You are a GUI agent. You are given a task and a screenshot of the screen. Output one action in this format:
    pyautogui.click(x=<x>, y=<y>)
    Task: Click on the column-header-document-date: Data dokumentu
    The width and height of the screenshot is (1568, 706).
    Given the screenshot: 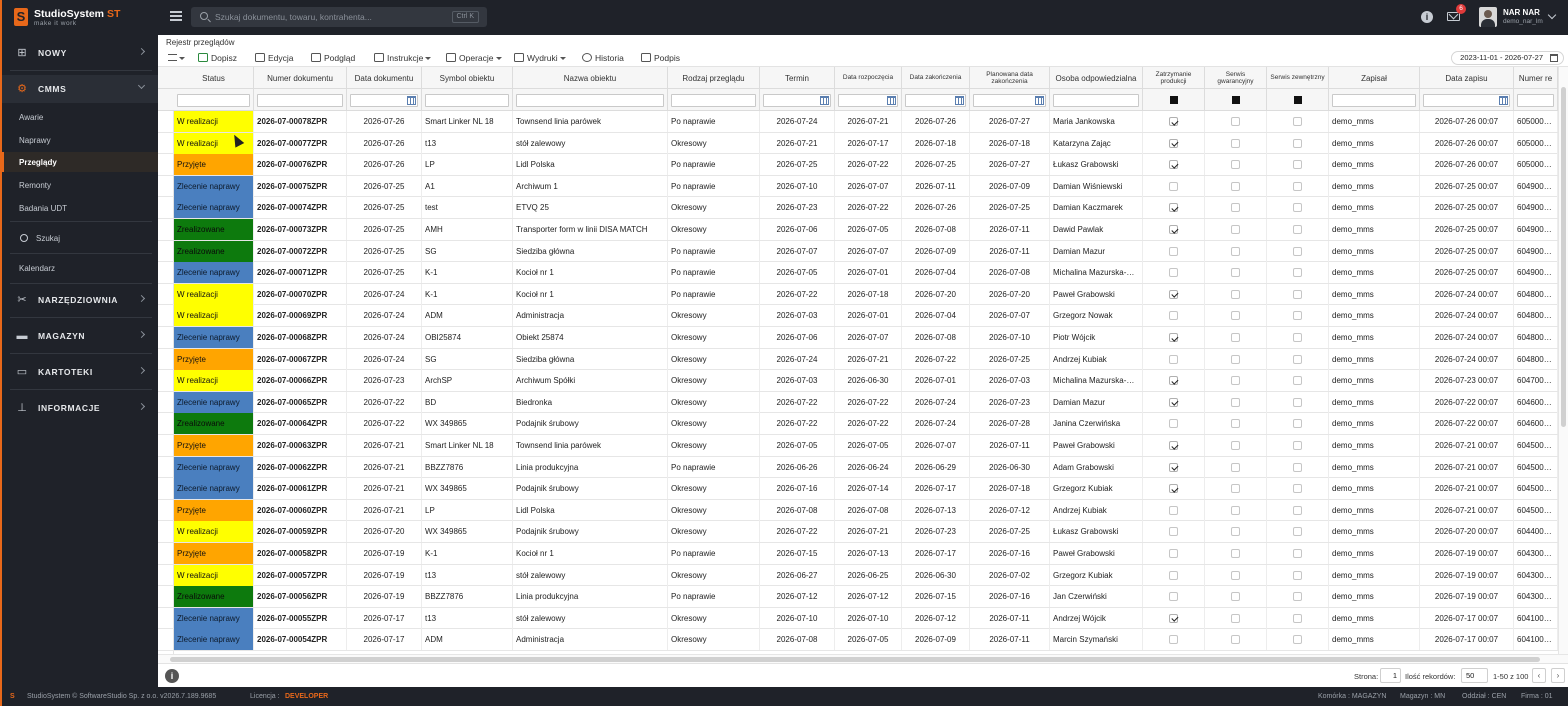 What is the action you would take?
    pyautogui.click(x=384, y=78)
    